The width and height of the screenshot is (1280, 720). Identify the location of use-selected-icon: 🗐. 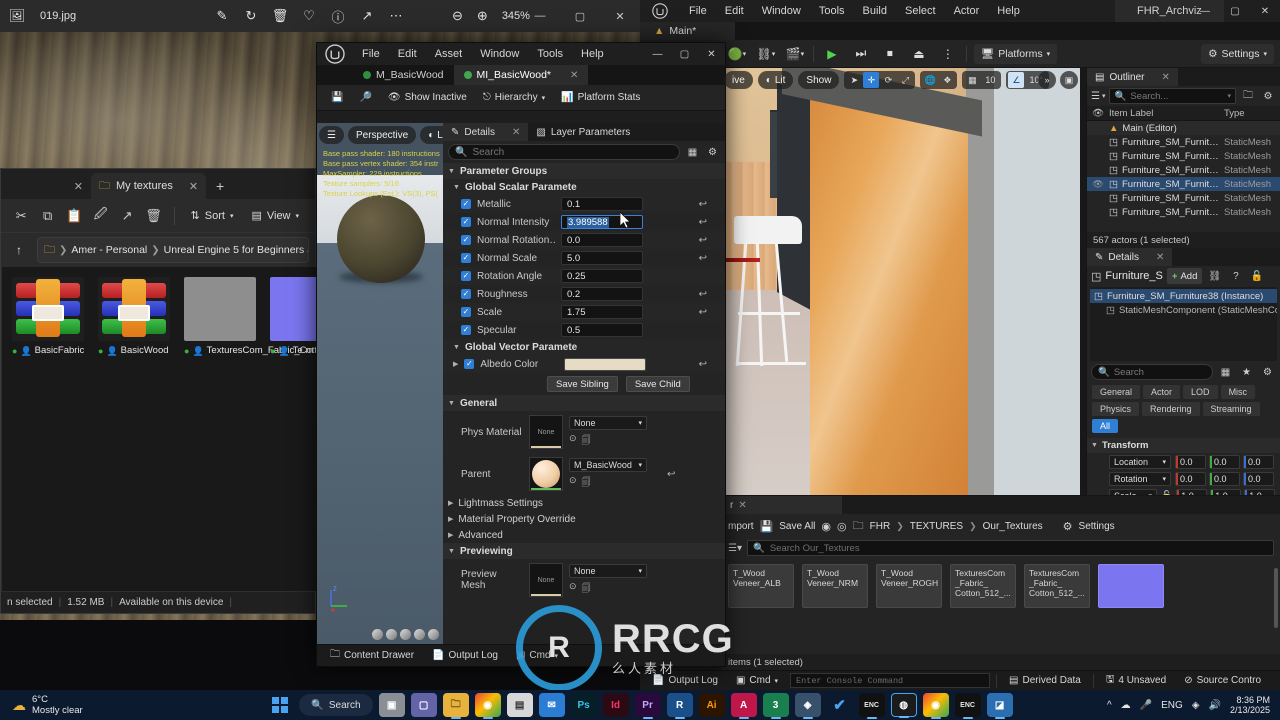
(586, 441).